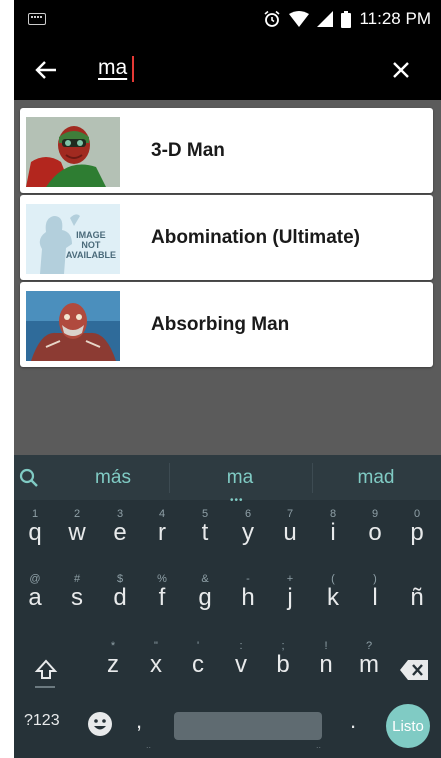 The image size is (441, 758). What do you see at coordinates (272, 18) in the screenshot?
I see `alarm-icon` at bounding box center [272, 18].